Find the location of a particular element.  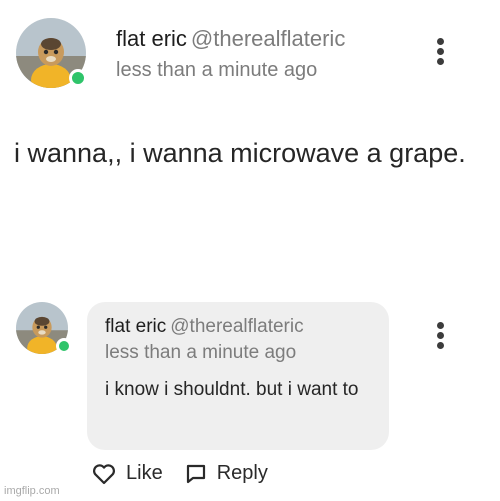

like-label: Like is located at coordinates (144, 473).